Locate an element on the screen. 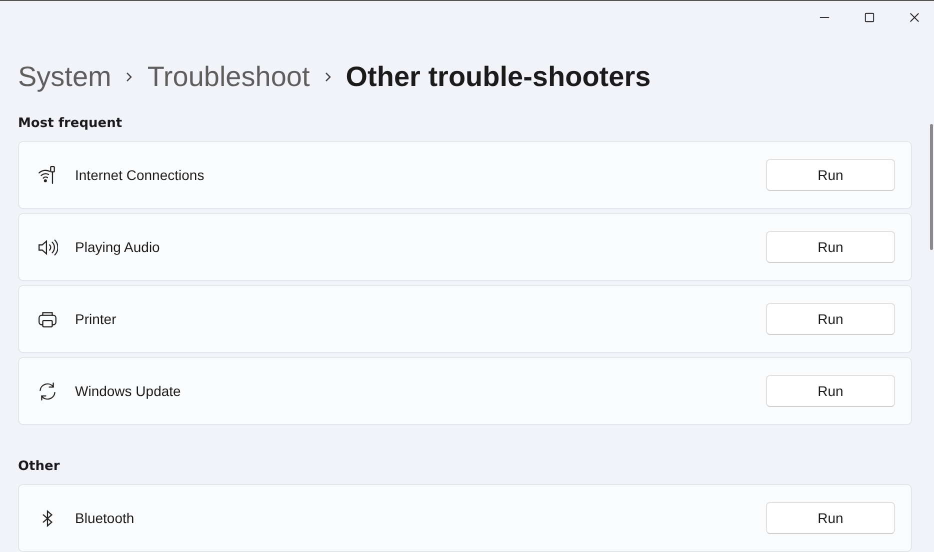 This screenshot has height=552, width=934. breadcrumb-link: System is located at coordinates (65, 77).